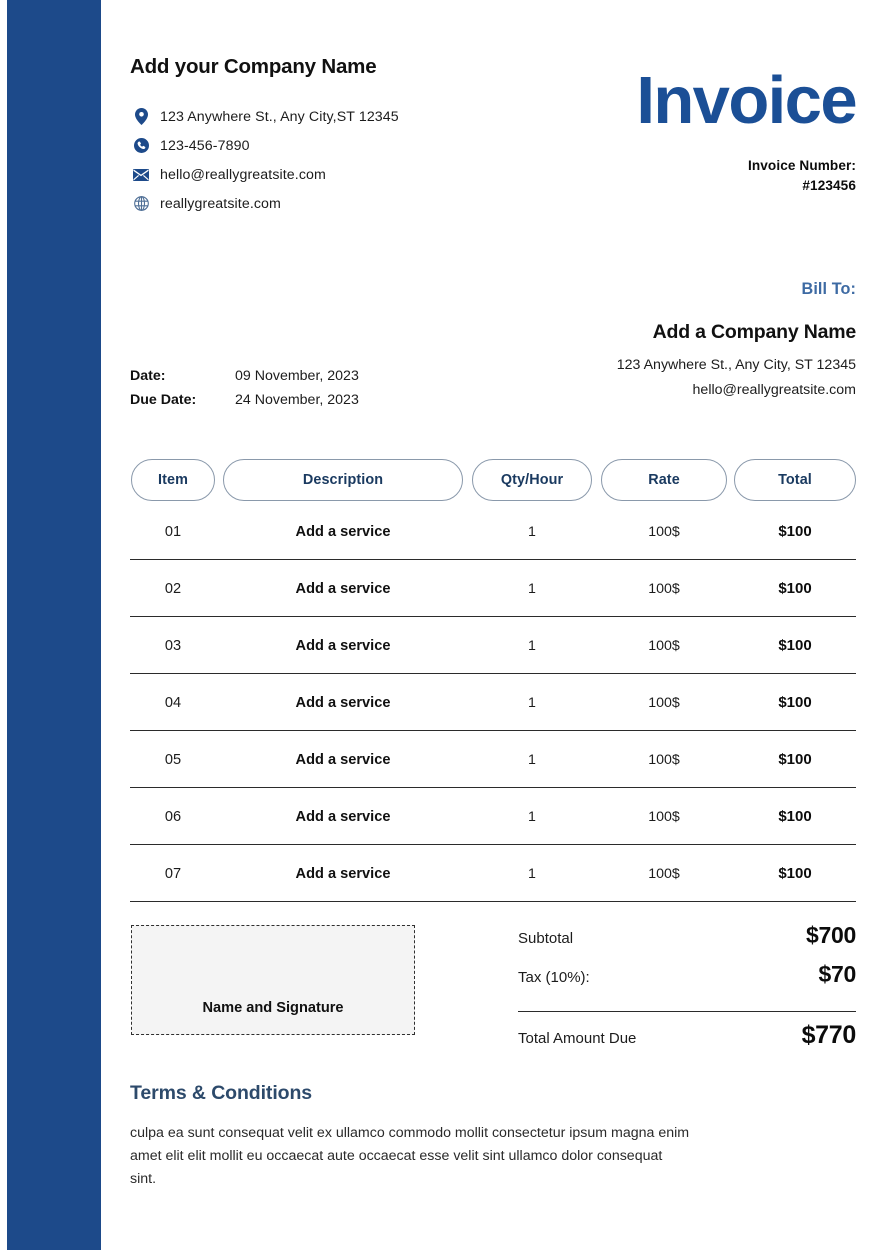 Image resolution: width=884 pixels, height=1250 pixels. I want to click on due-date-label: Due Date:, so click(163, 400).